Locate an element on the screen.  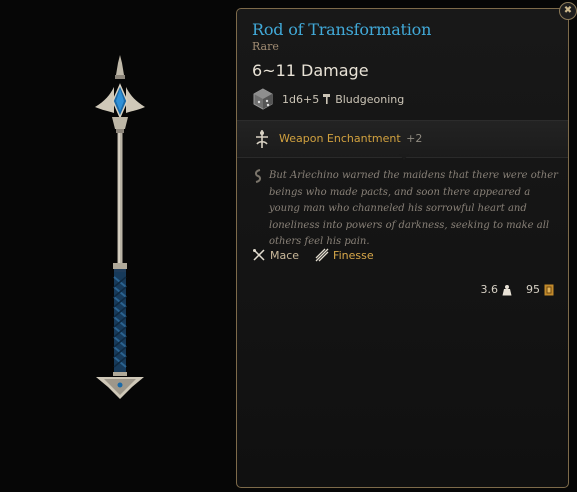
enchantment-icon is located at coordinates (262, 139).